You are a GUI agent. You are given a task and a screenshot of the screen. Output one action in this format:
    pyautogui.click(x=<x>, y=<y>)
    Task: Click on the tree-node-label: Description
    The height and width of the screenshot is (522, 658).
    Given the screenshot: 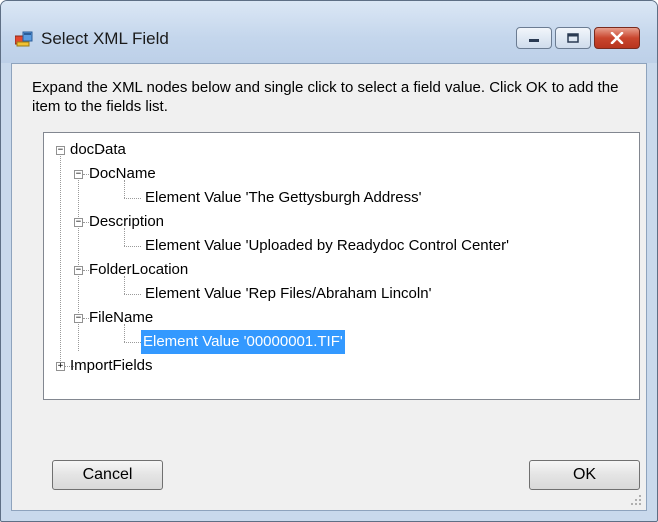 What is the action you would take?
    pyautogui.click(x=126, y=222)
    